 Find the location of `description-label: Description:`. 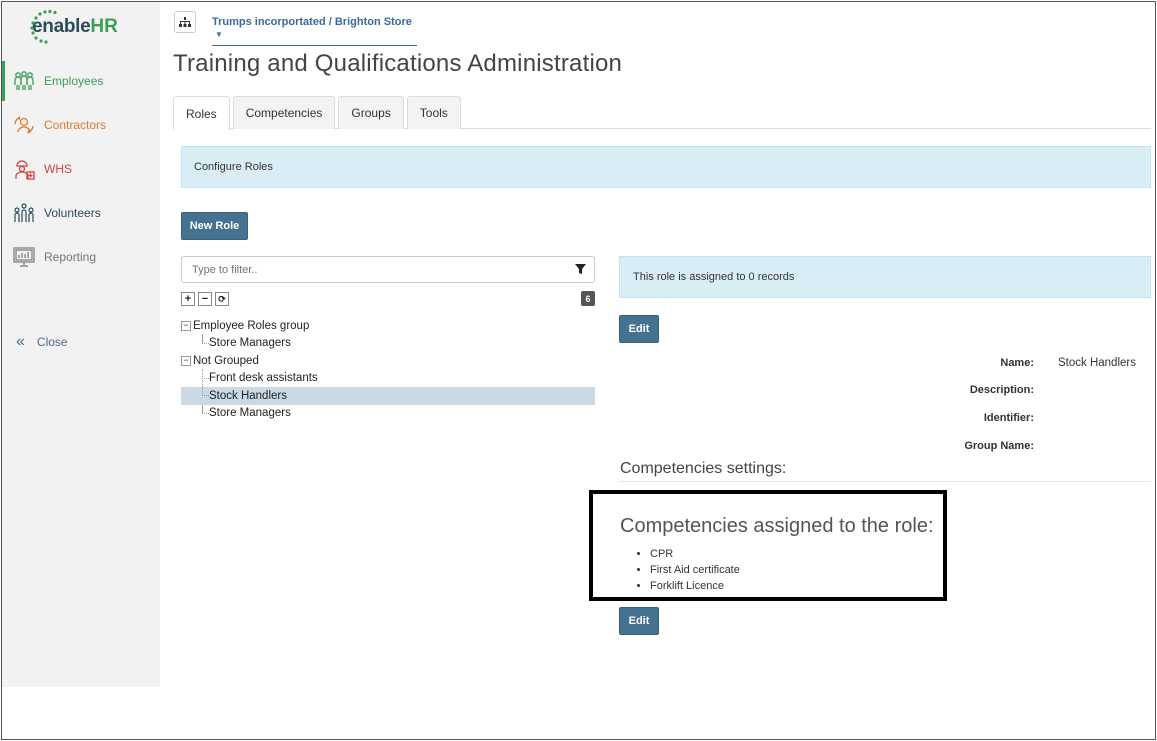

description-label: Description: is located at coordinates (1001, 390).